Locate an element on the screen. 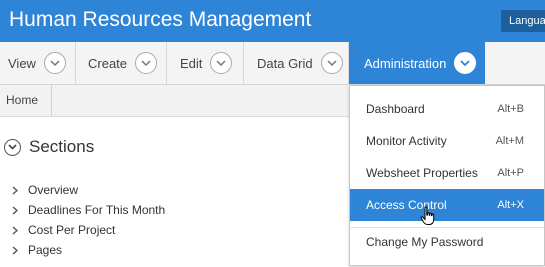 Image resolution: width=545 pixels, height=267 pixels. shortcut-label: Alt+P is located at coordinates (510, 173).